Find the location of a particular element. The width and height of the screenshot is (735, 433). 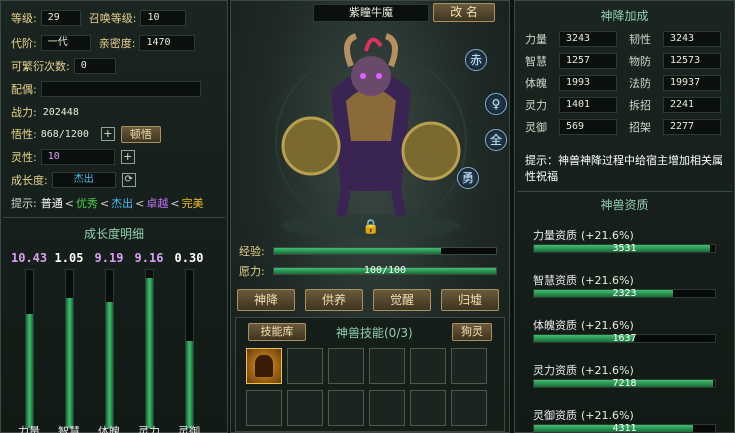

aptitude-header: 力量资质 (+21.6%) is located at coordinates (624, 235).